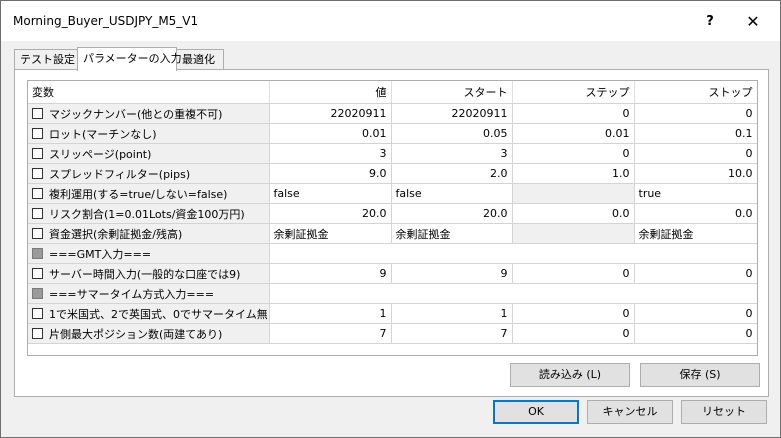 The height and width of the screenshot is (438, 781). What do you see at coordinates (103, 134) in the screenshot?
I see `param-name: ロット(マーチンなし)` at bounding box center [103, 134].